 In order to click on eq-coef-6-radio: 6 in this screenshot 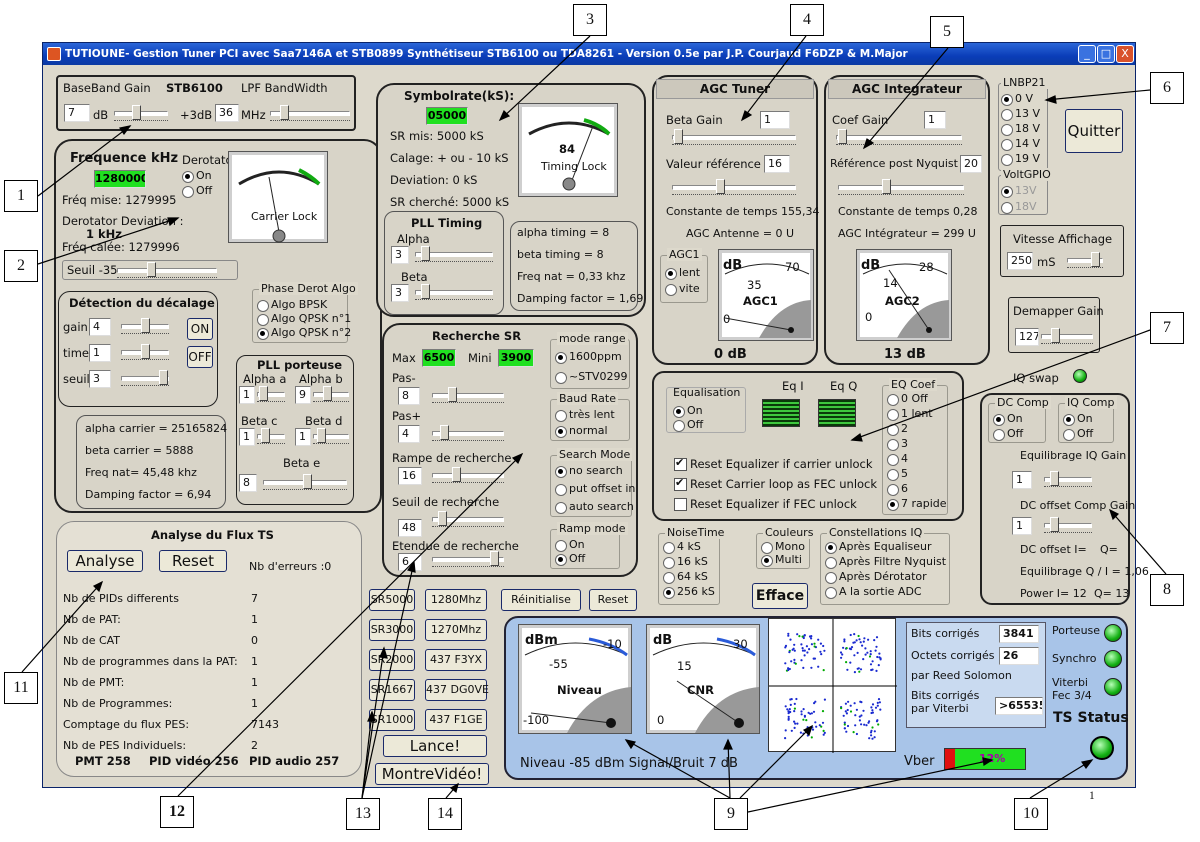, I will do `click(897, 489)`.